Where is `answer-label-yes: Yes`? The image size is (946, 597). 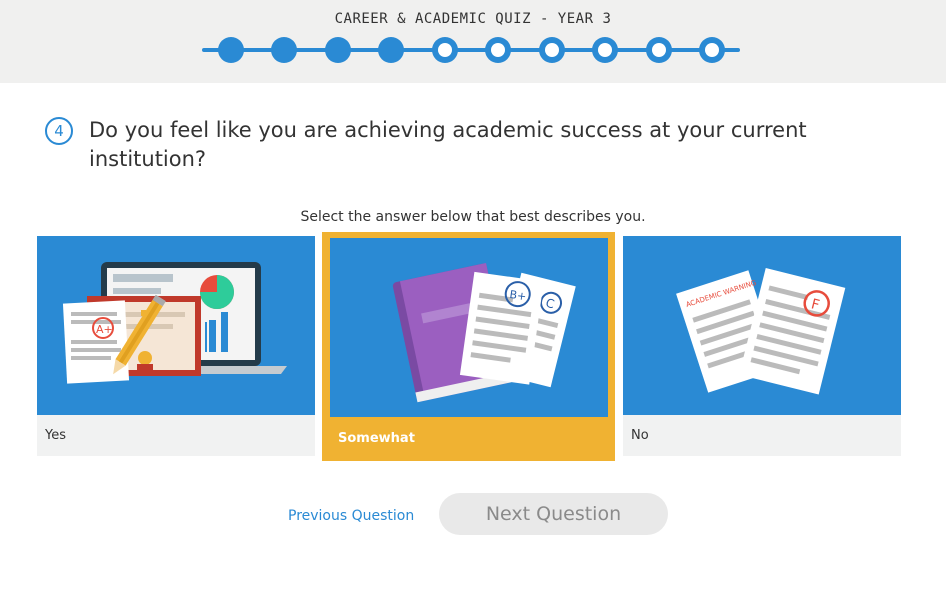 answer-label-yes: Yes is located at coordinates (176, 435).